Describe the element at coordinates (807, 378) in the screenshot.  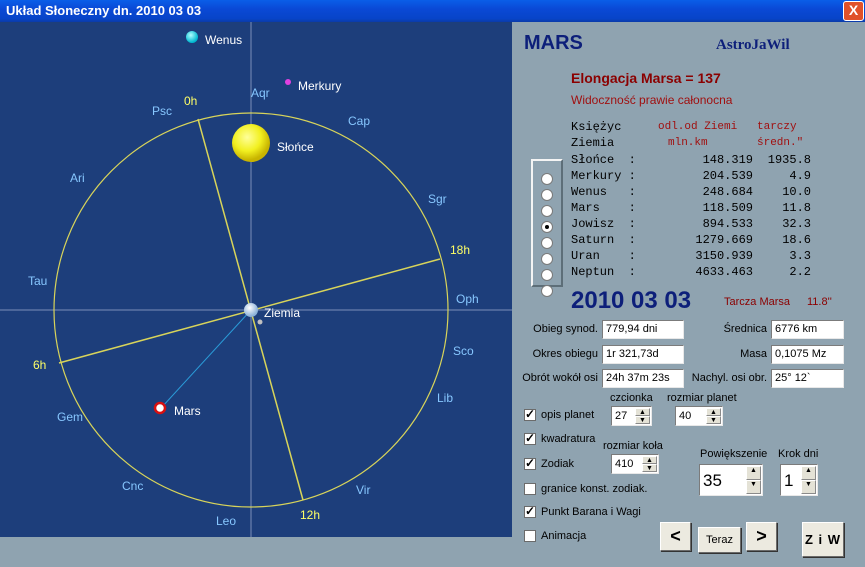
I see `tilt-field: 25° 12`` at that location.